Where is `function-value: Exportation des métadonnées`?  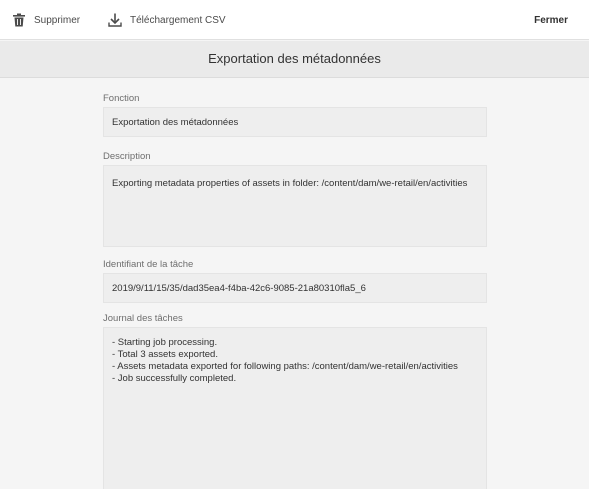 function-value: Exportation des métadonnées is located at coordinates (295, 122).